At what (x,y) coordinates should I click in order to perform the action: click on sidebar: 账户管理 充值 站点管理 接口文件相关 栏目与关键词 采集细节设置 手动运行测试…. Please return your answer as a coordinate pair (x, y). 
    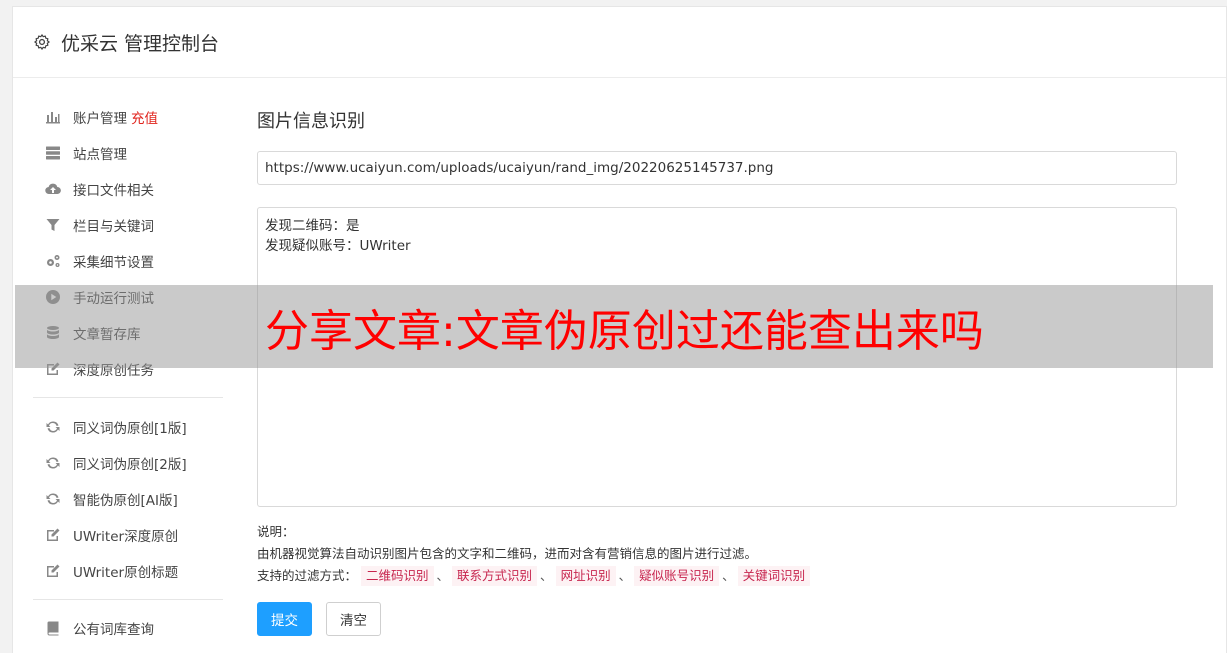
    Looking at the image, I should click on (128, 372).